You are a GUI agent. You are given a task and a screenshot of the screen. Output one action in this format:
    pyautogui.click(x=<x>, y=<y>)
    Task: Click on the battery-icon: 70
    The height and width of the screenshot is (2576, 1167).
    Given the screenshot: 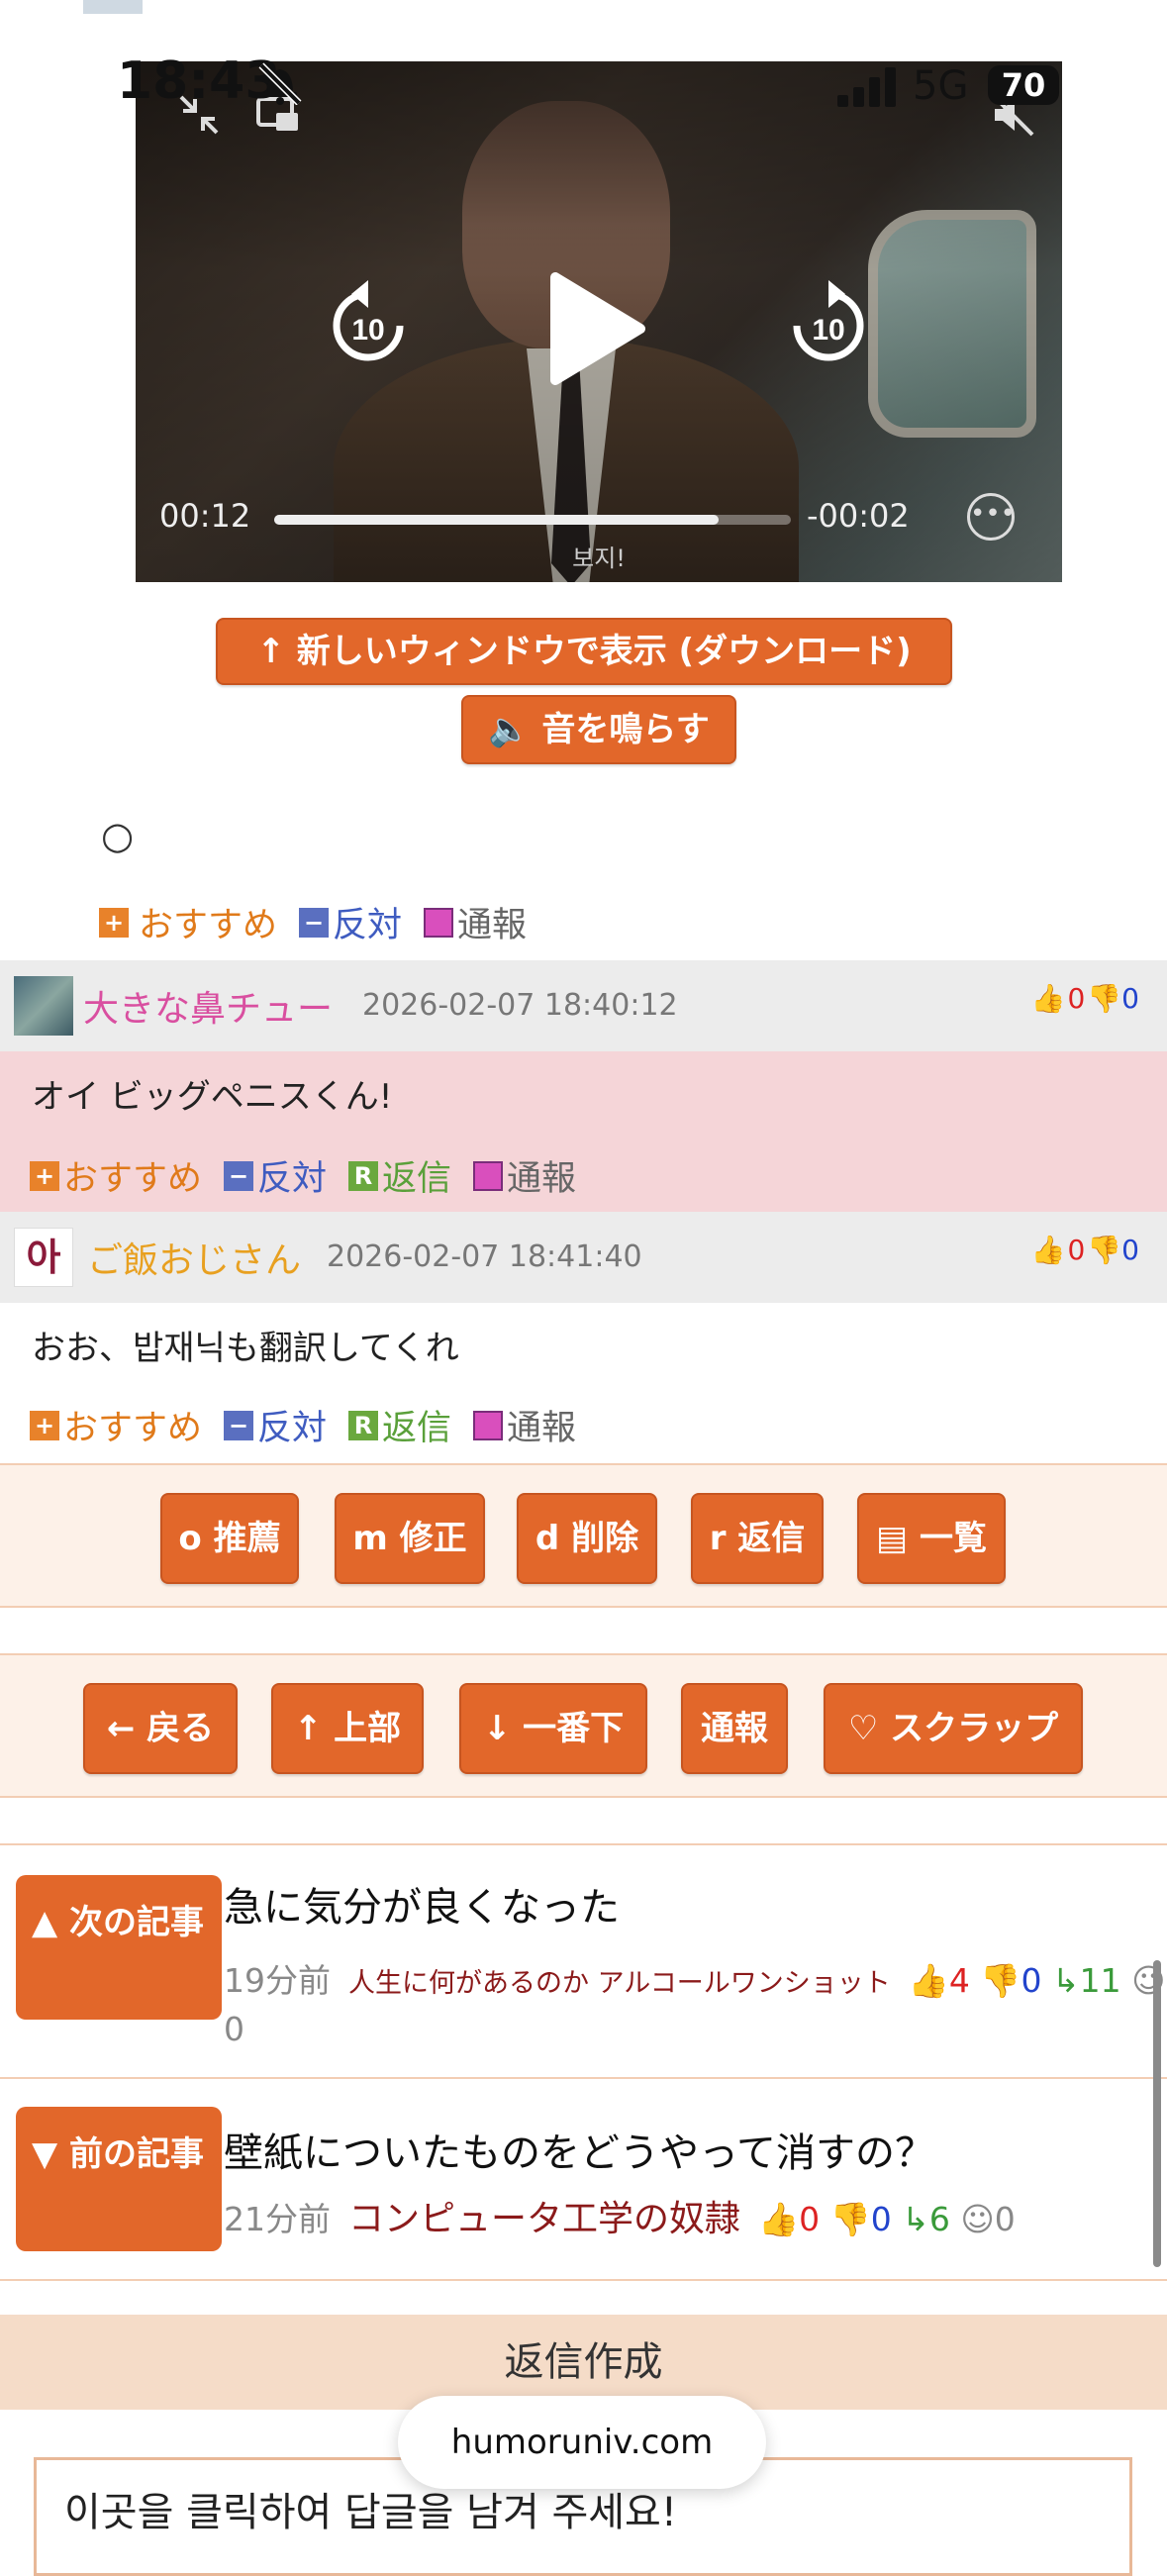 What is the action you would take?
    pyautogui.click(x=1024, y=85)
    